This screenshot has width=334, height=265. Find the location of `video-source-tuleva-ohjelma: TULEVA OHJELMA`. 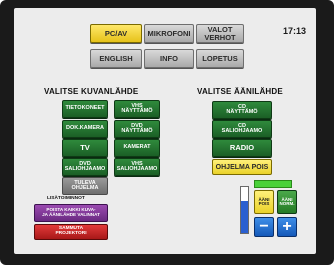

video-source-tuleva-ohjelma: TULEVA OHJELMA is located at coordinates (85, 186).